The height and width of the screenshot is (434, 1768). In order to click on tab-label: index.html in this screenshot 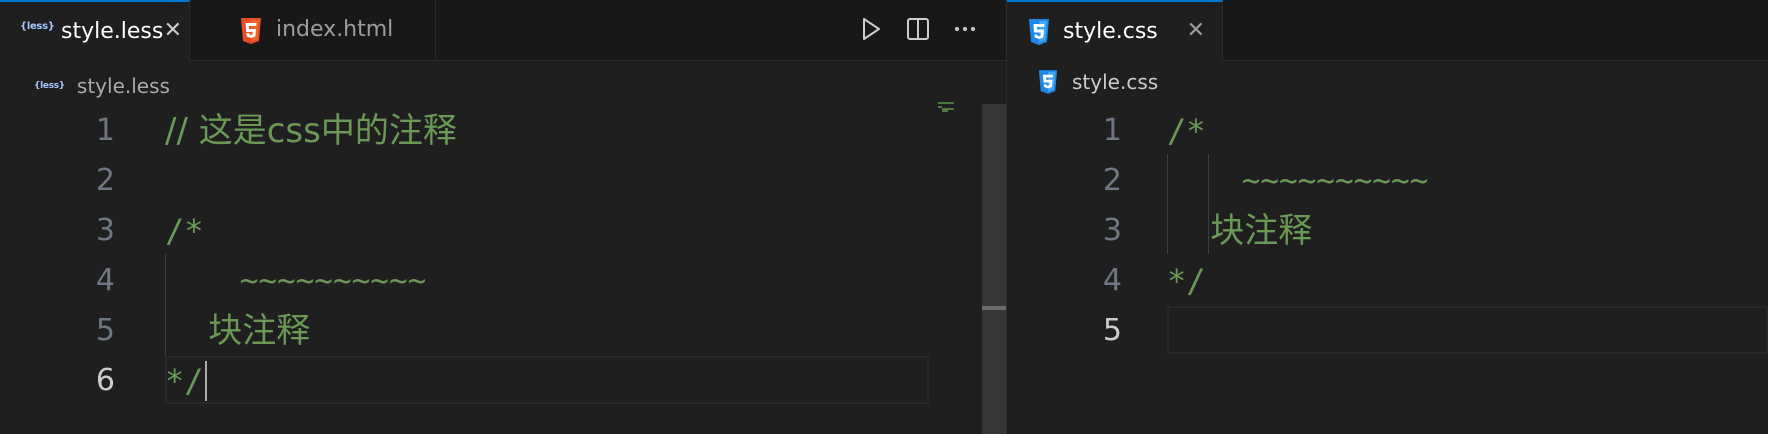, I will do `click(335, 29)`.